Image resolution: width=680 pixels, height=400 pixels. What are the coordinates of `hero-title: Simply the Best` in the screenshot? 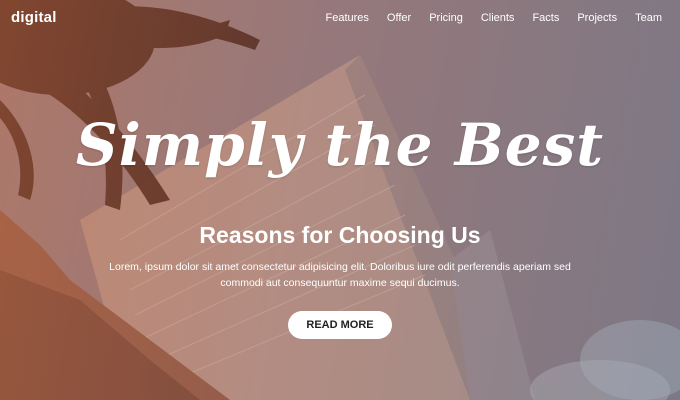 It's located at (340, 145).